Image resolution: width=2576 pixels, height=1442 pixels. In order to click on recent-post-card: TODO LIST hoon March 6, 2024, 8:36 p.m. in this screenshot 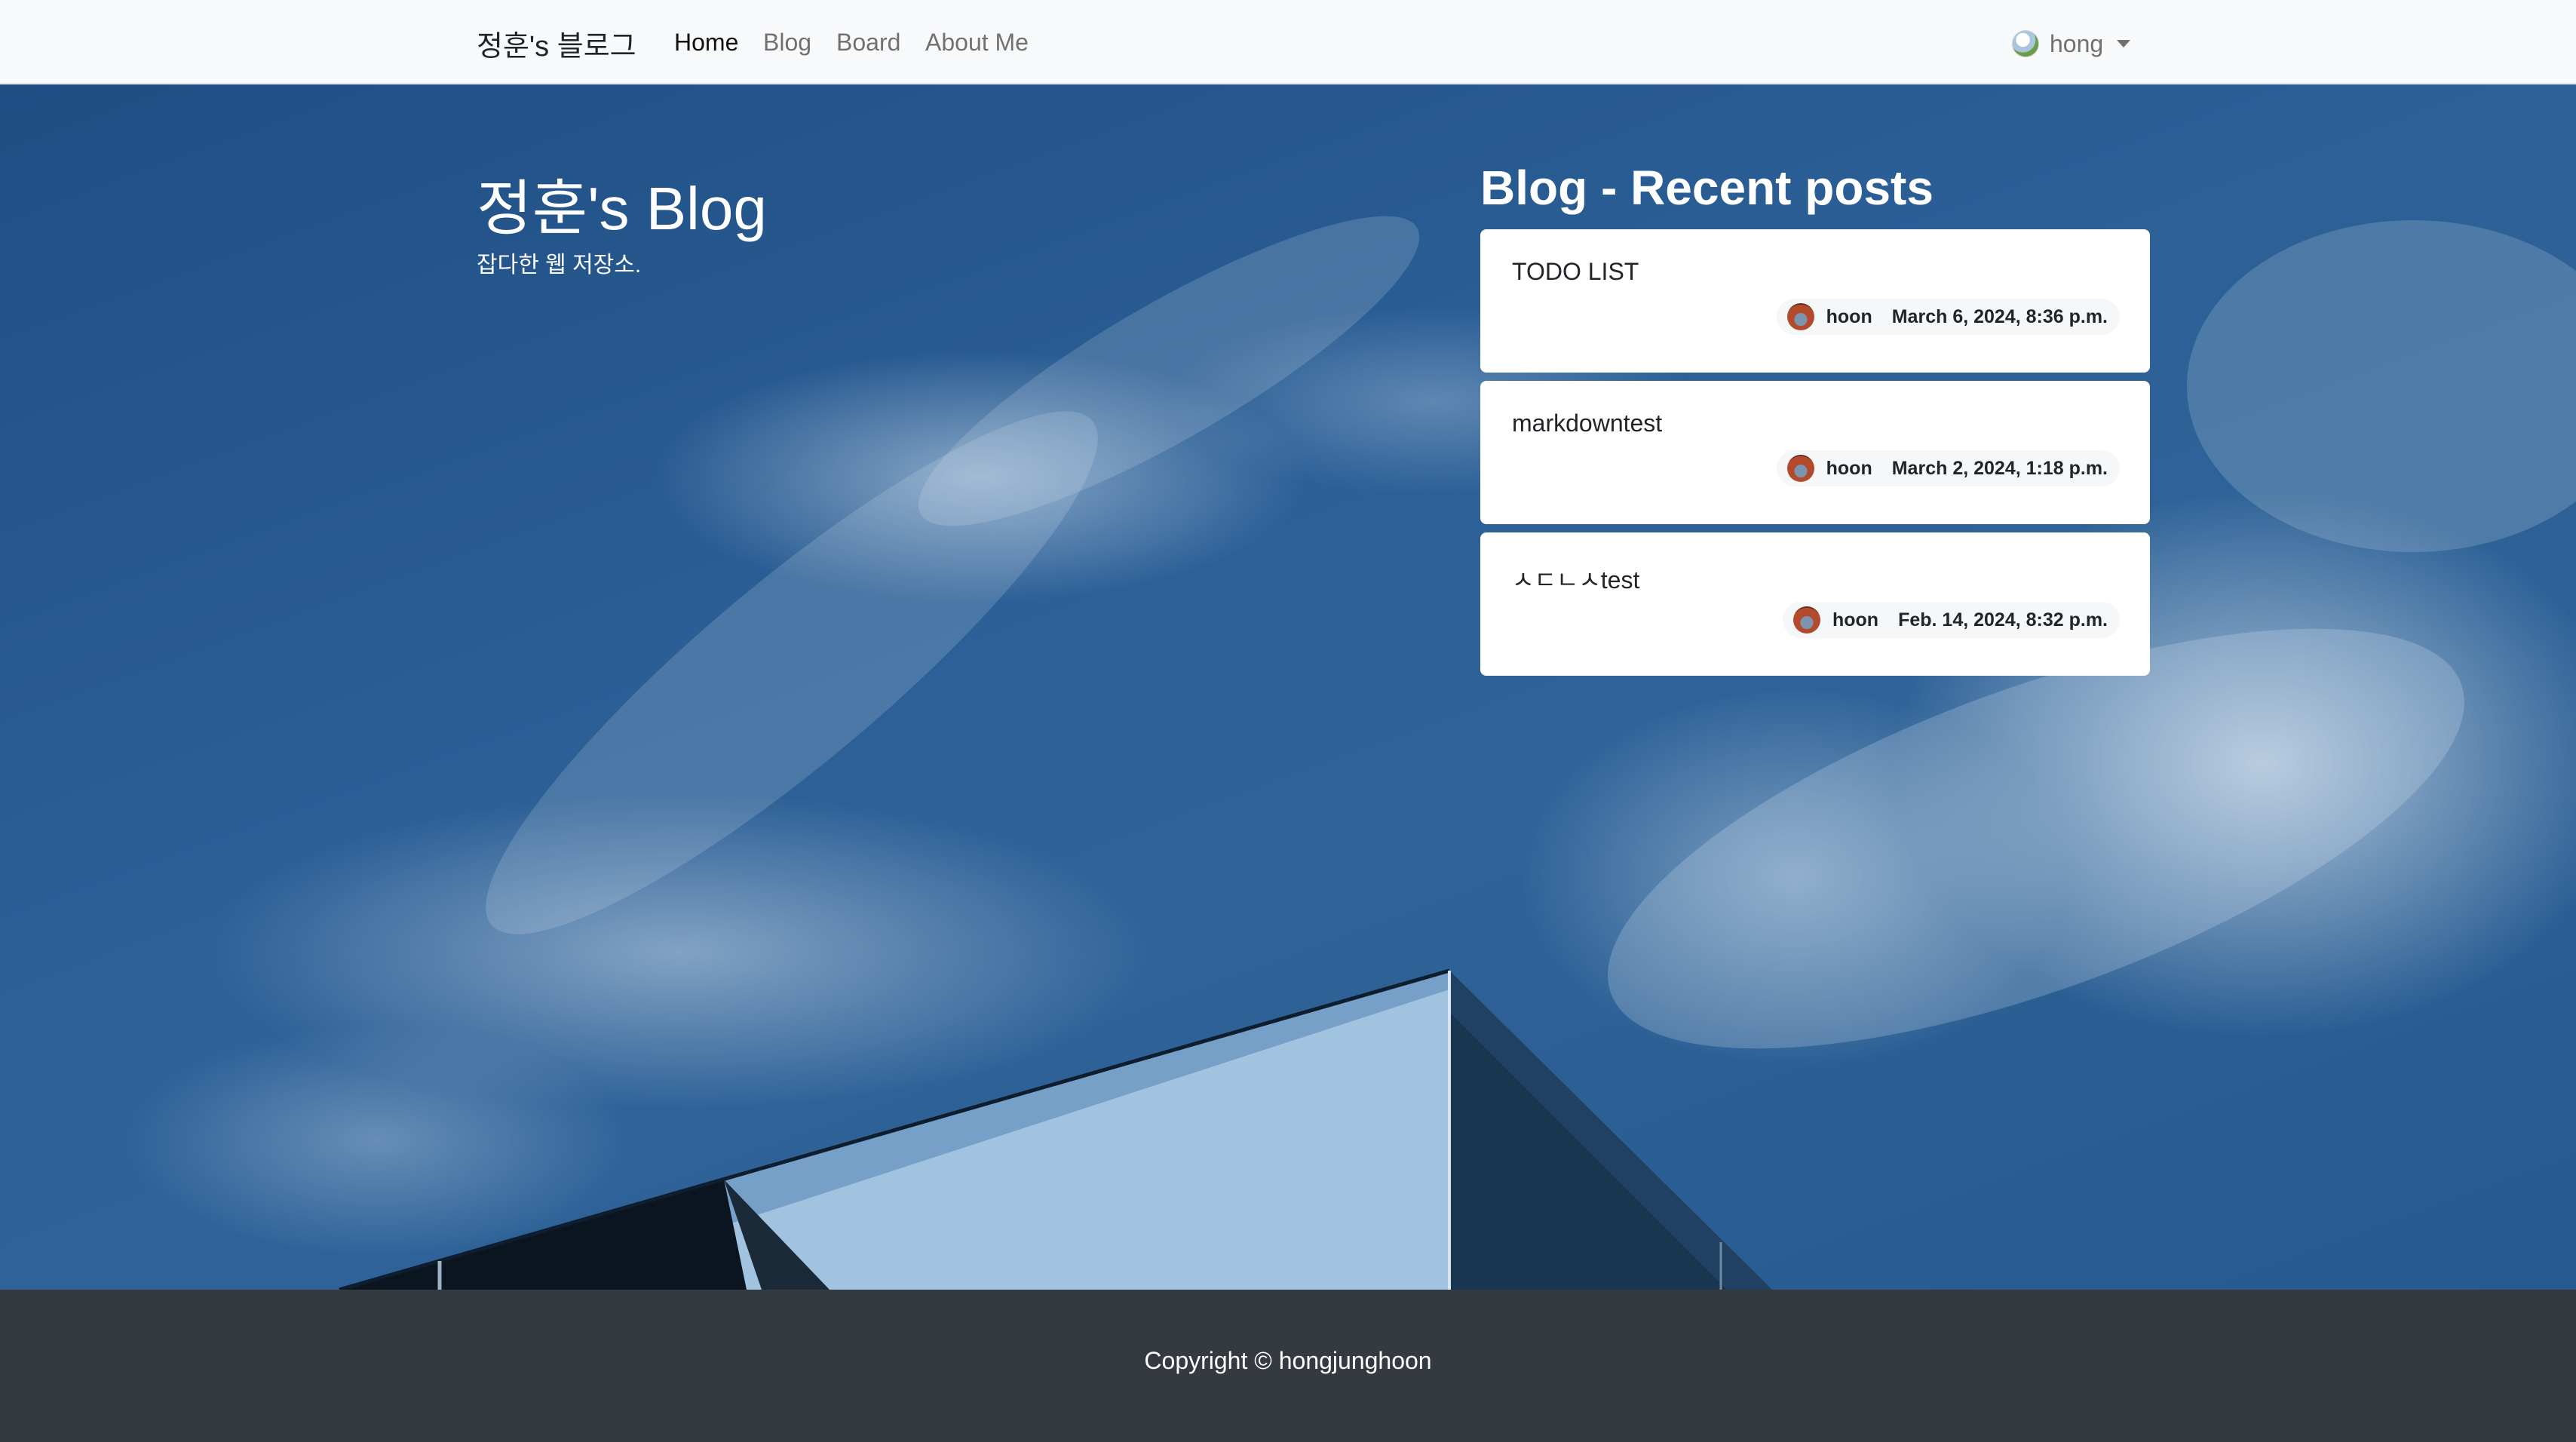, I will do `click(1815, 301)`.